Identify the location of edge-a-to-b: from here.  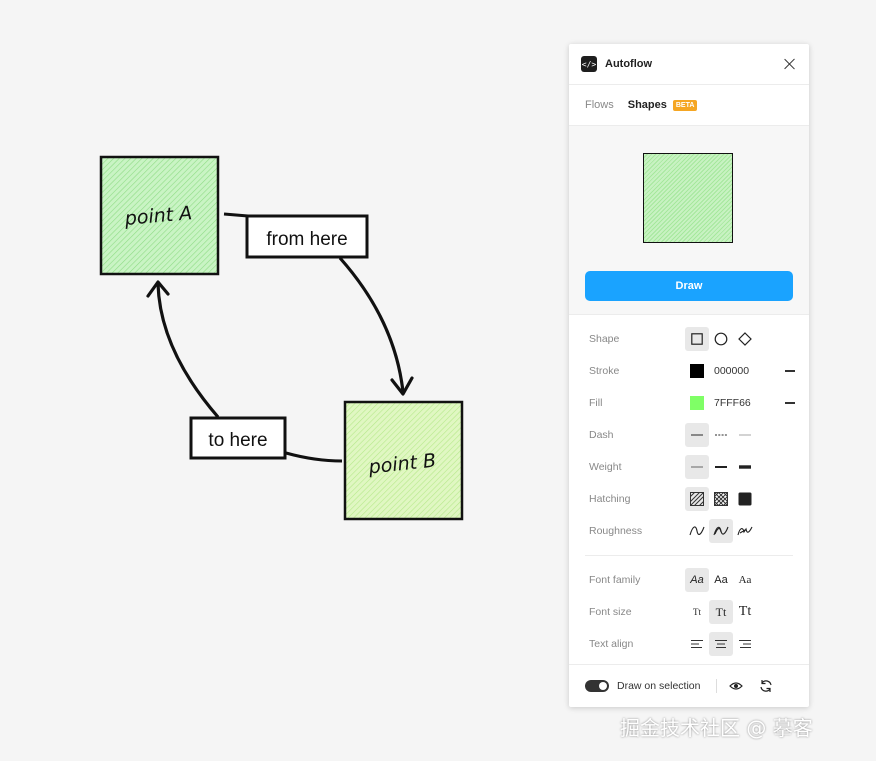
(318, 304).